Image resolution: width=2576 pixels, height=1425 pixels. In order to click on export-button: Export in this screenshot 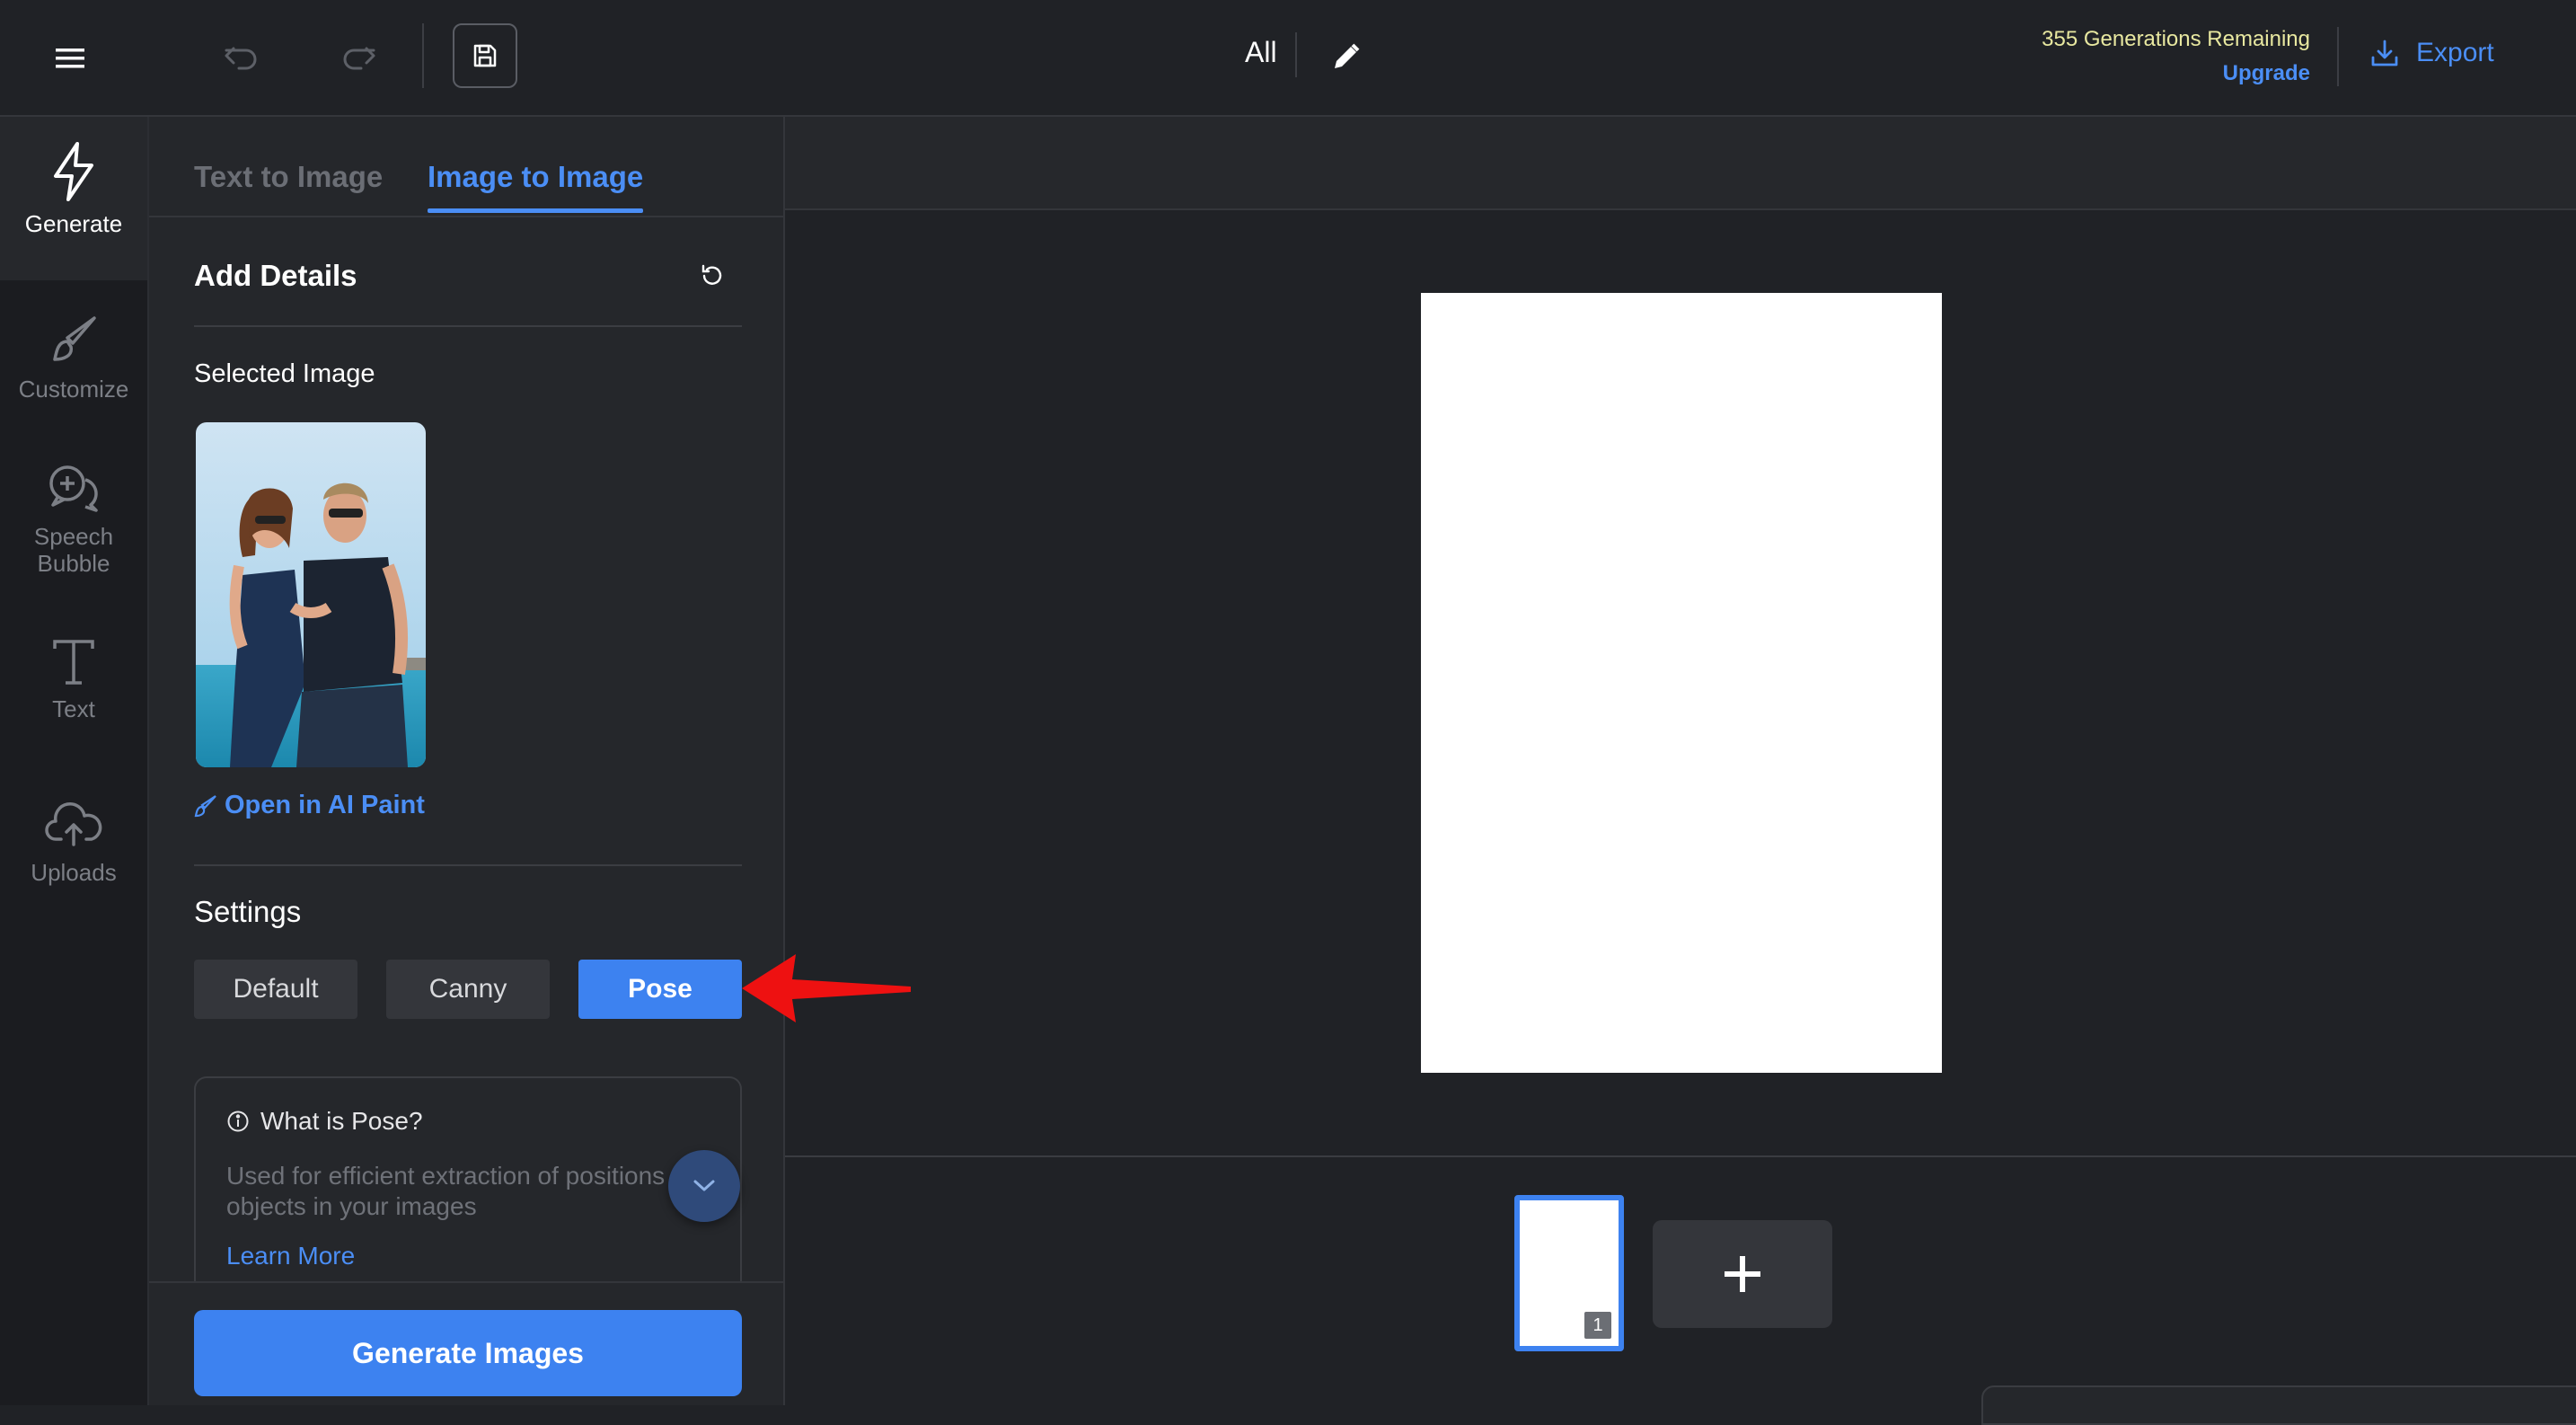, I will do `click(2431, 53)`.